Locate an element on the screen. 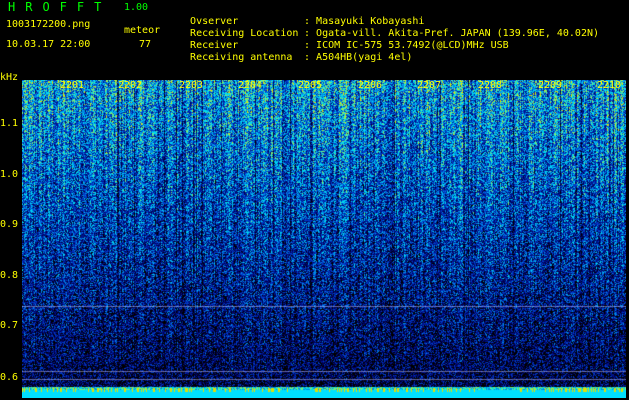  app-title: HROFFT is located at coordinates (60, 7).